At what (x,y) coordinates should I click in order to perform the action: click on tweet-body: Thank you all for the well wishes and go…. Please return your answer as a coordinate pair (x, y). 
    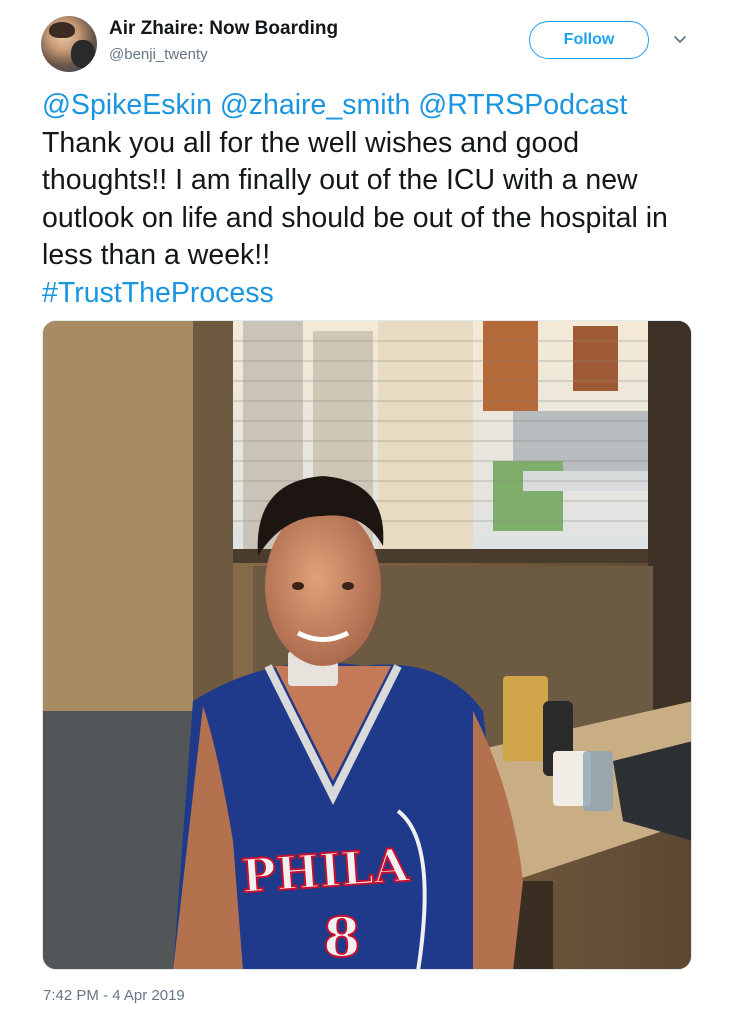
    Looking at the image, I should click on (355, 199).